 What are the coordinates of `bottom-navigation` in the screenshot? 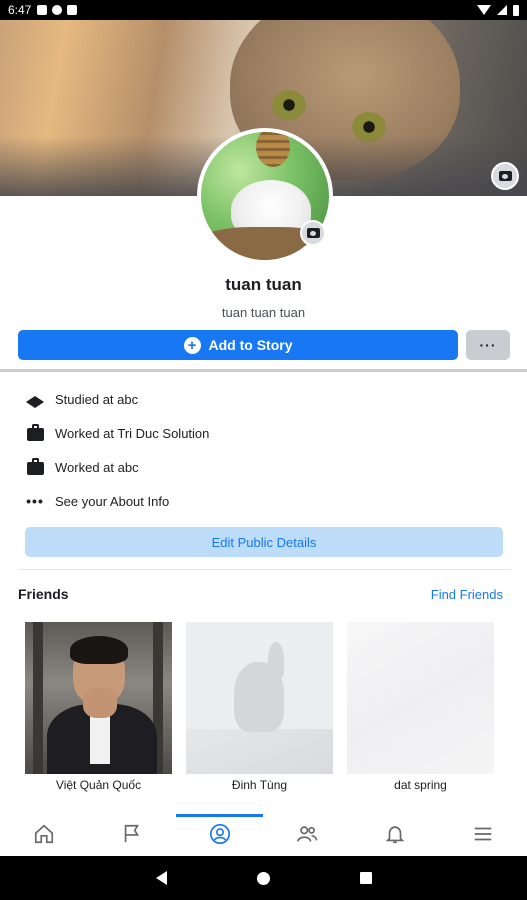 It's located at (263, 834).